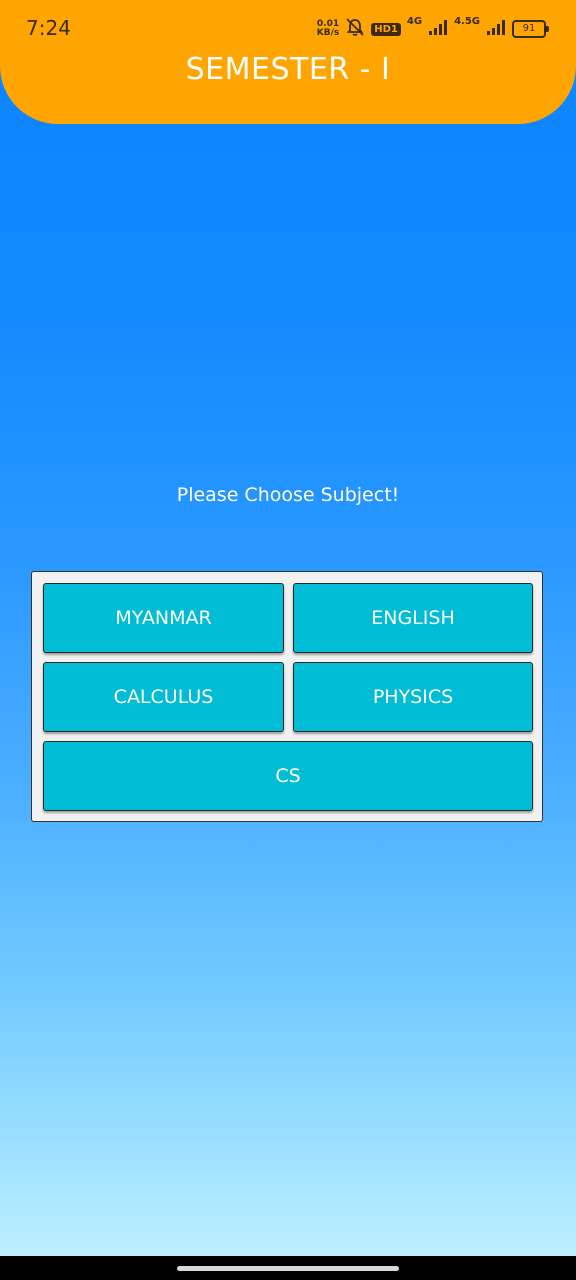  I want to click on home-indicator, so click(288, 1268).